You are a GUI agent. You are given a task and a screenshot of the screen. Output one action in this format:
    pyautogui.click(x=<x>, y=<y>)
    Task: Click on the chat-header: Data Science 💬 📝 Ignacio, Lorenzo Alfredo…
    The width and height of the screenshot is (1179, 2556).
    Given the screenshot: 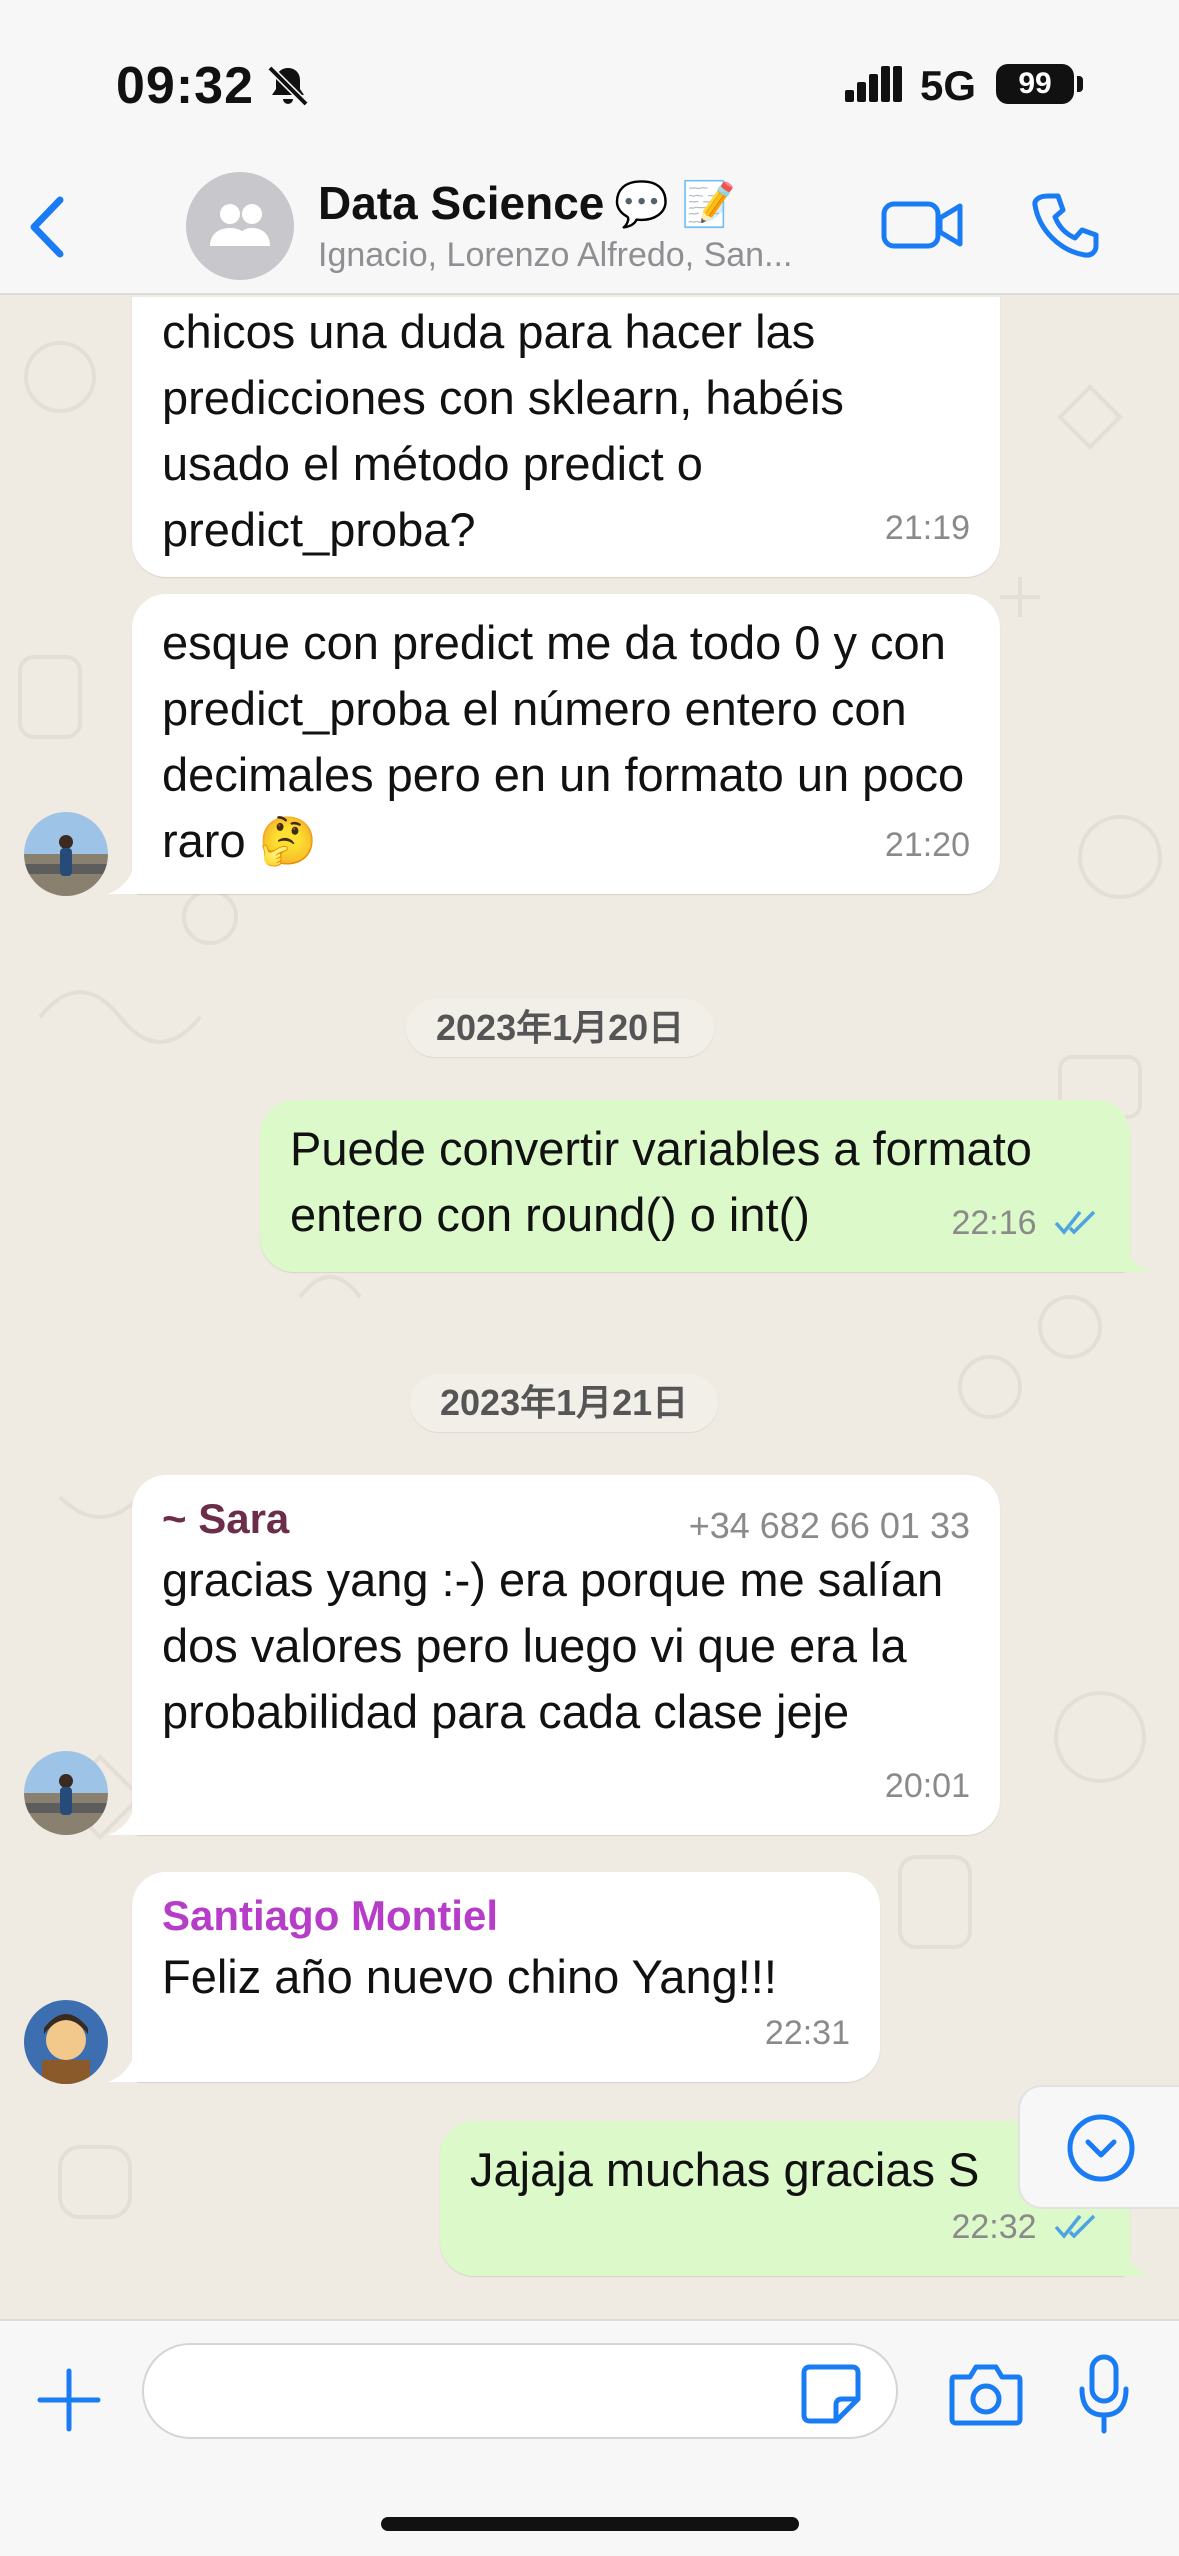 What is the action you would take?
    pyautogui.click(x=589, y=227)
    